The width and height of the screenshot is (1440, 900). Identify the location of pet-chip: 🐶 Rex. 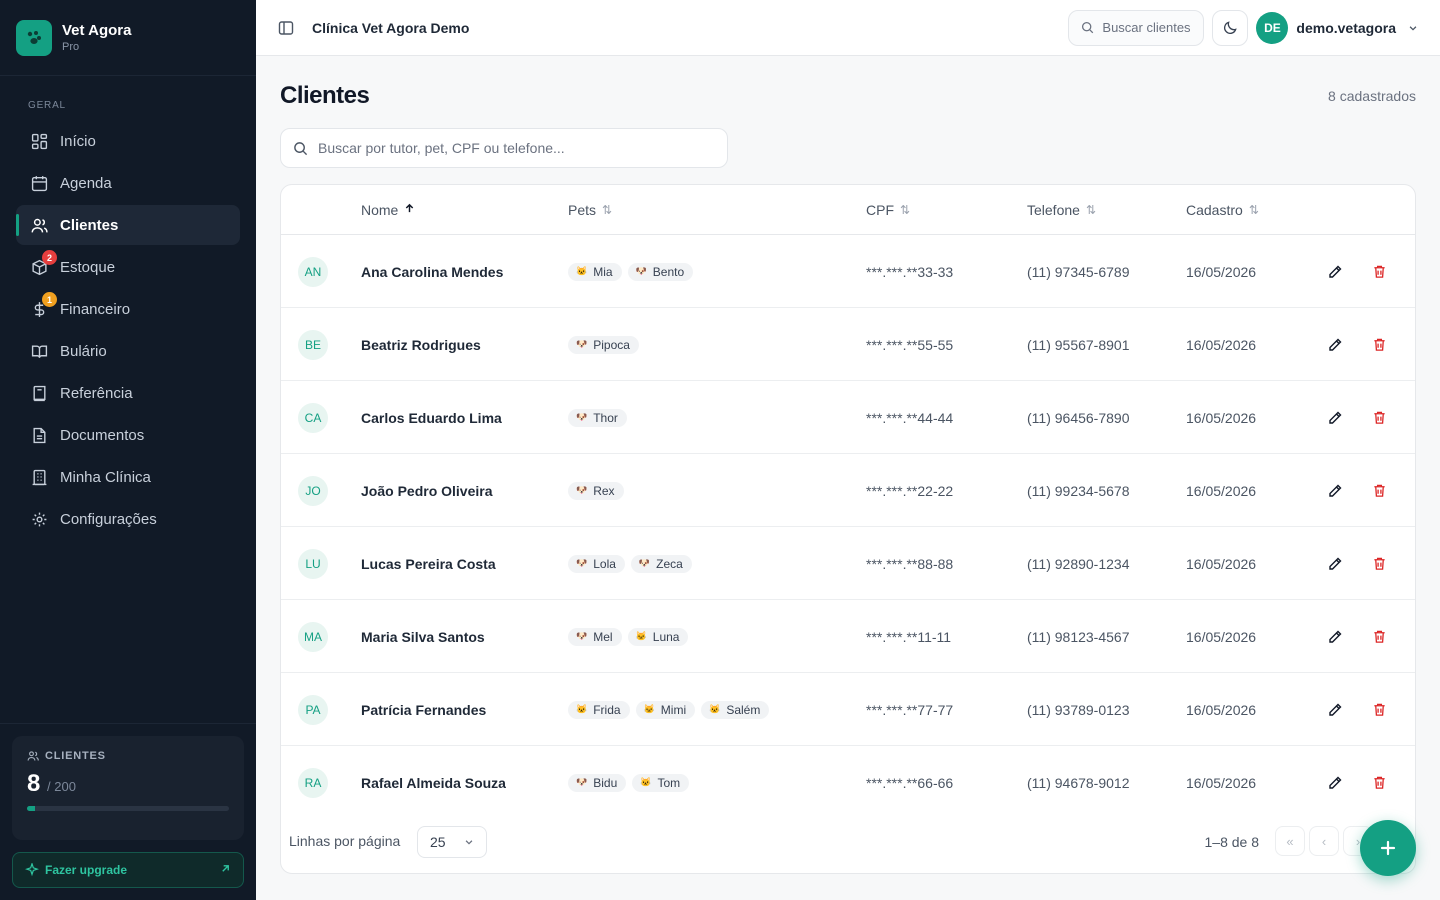
(596, 490).